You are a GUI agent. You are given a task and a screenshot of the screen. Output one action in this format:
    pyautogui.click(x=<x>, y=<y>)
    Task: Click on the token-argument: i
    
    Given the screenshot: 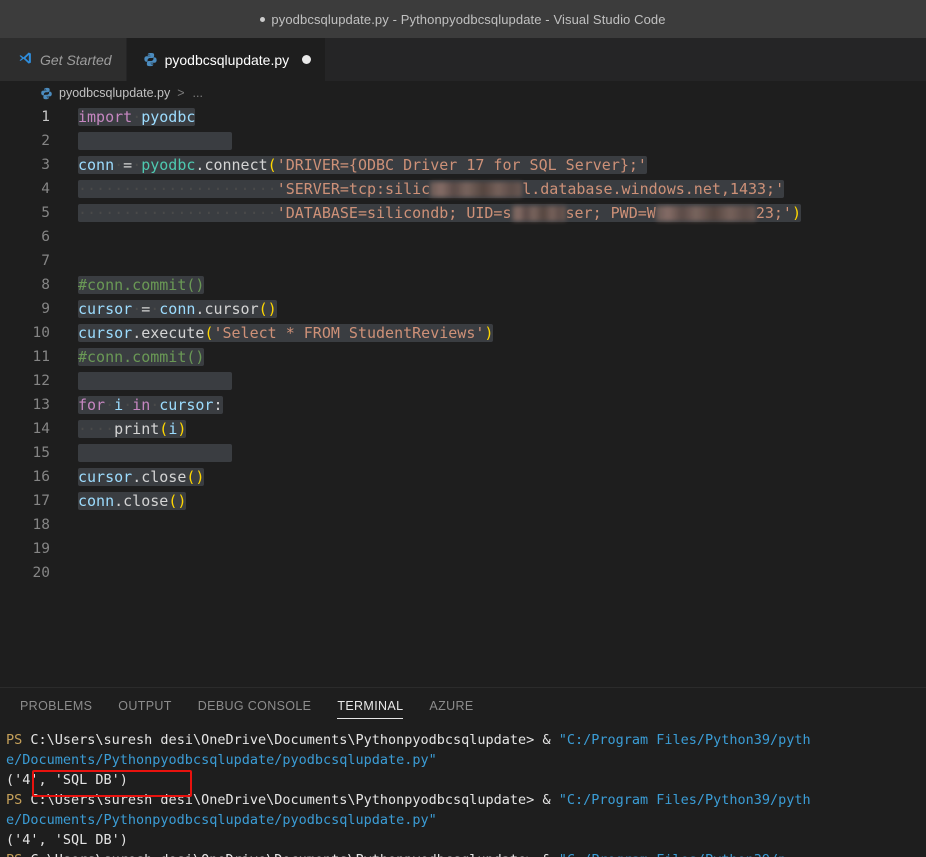 What is the action you would take?
    pyautogui.click(x=173, y=429)
    